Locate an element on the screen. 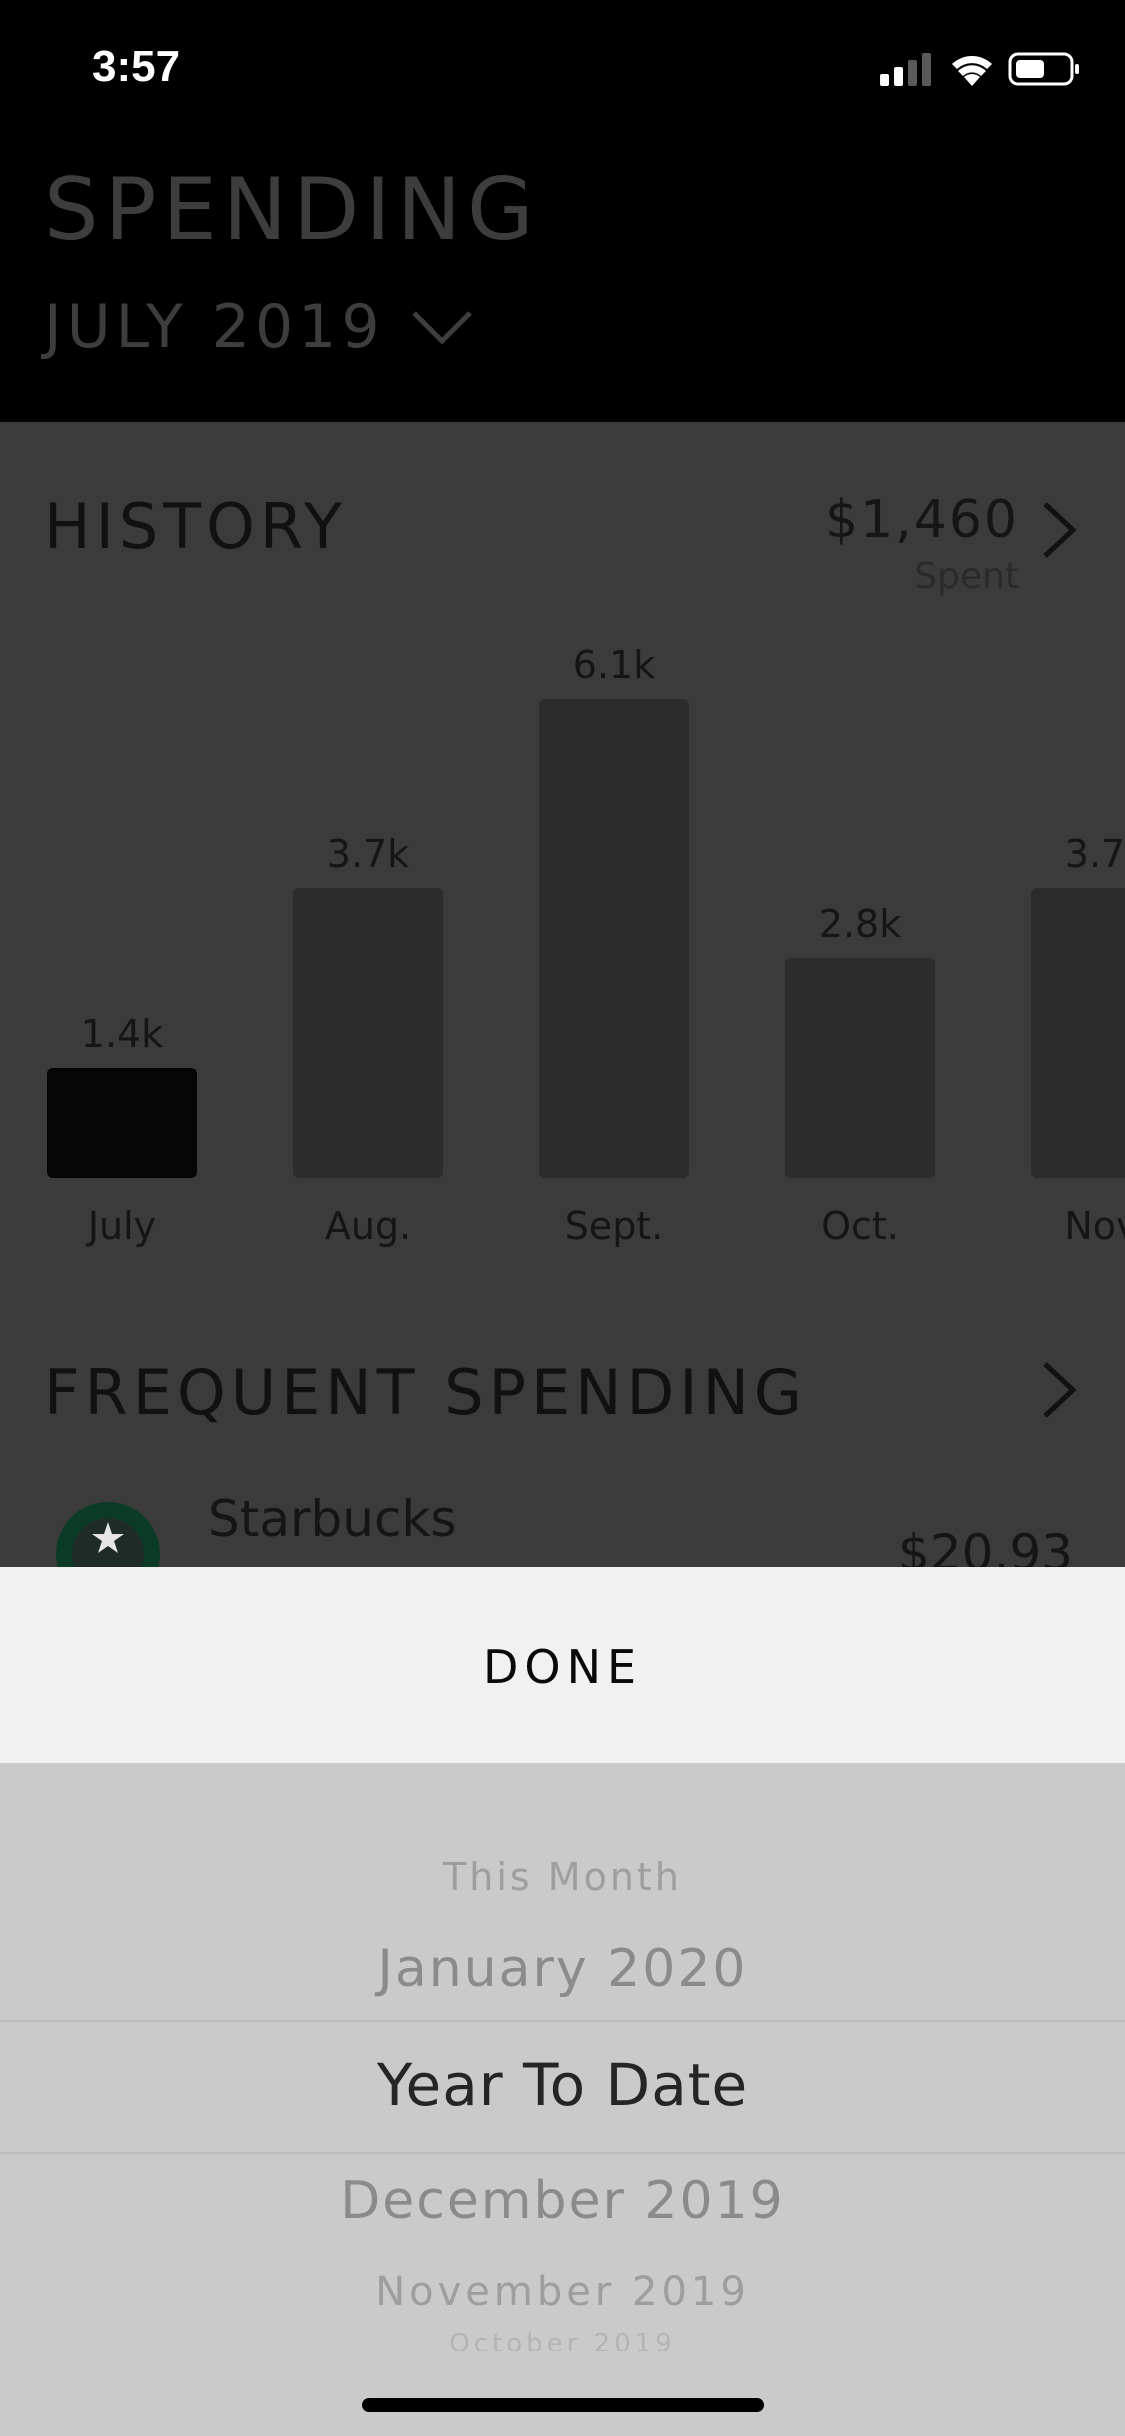  chart-value-label: 2.8k is located at coordinates (860, 924).